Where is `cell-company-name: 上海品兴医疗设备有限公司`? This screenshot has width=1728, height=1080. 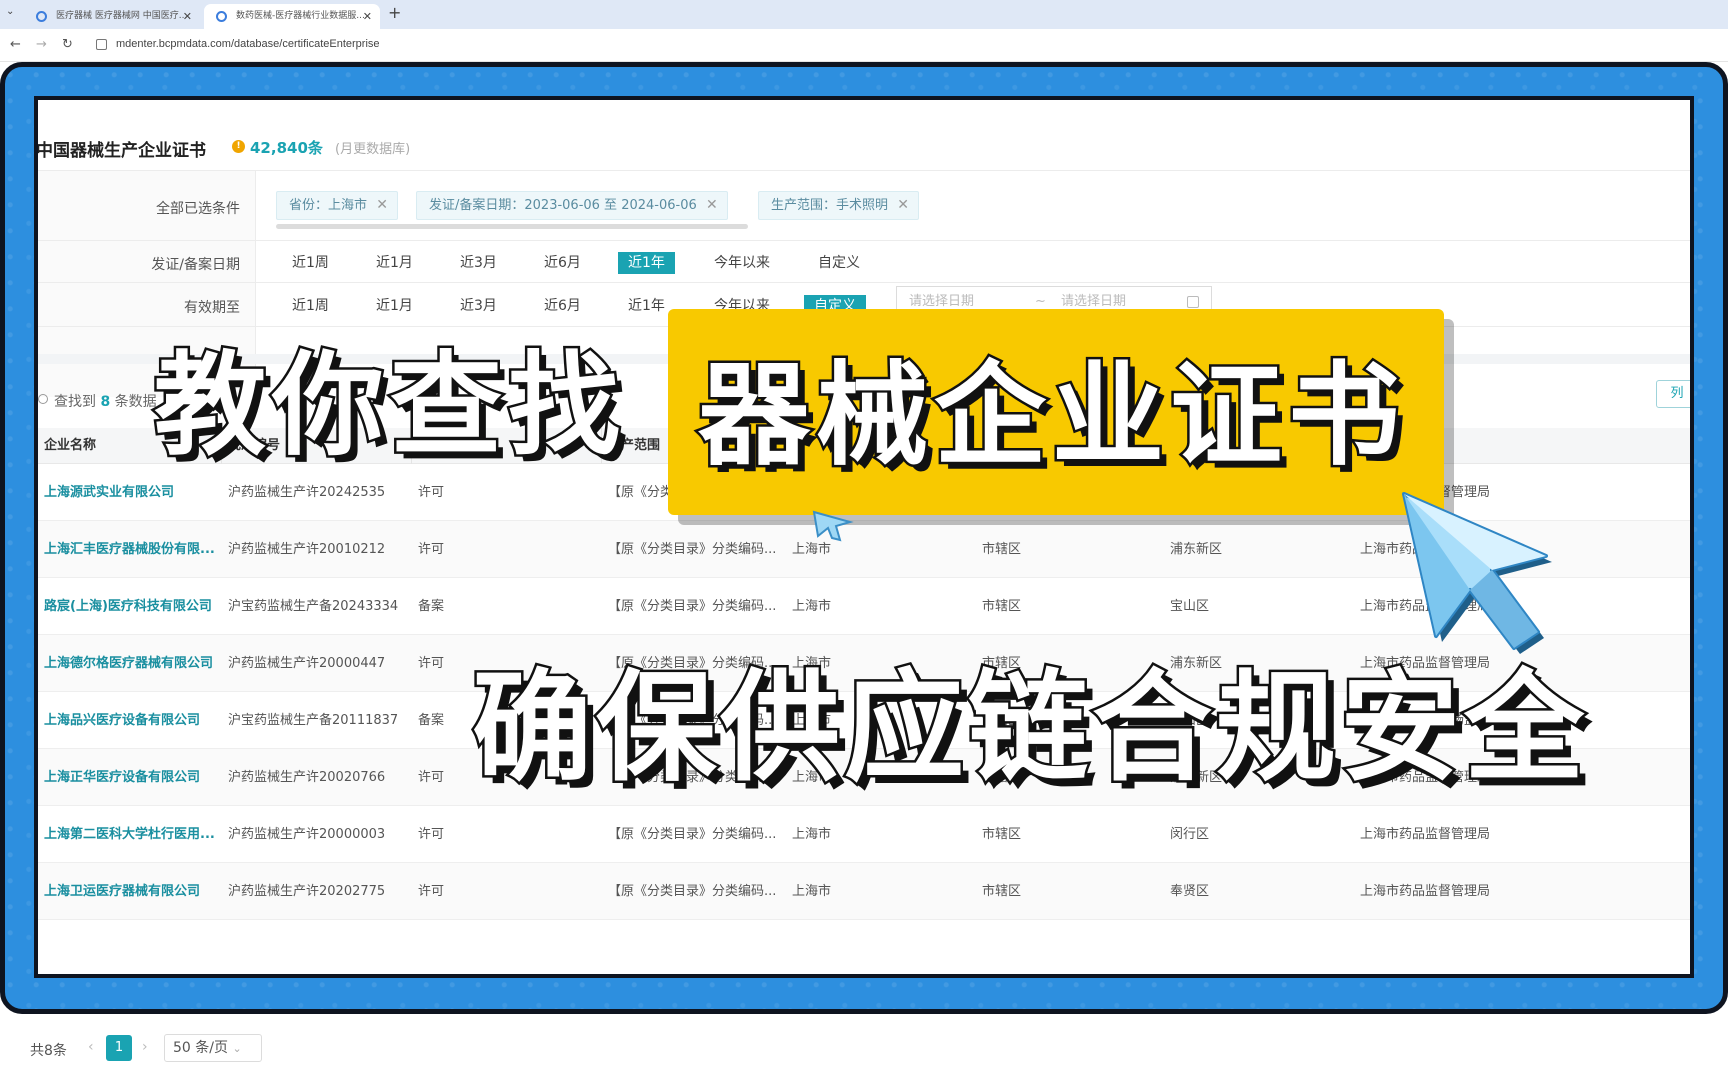
cell-company-name: 上海品兴医疗设备有限公司 is located at coordinates (130, 720).